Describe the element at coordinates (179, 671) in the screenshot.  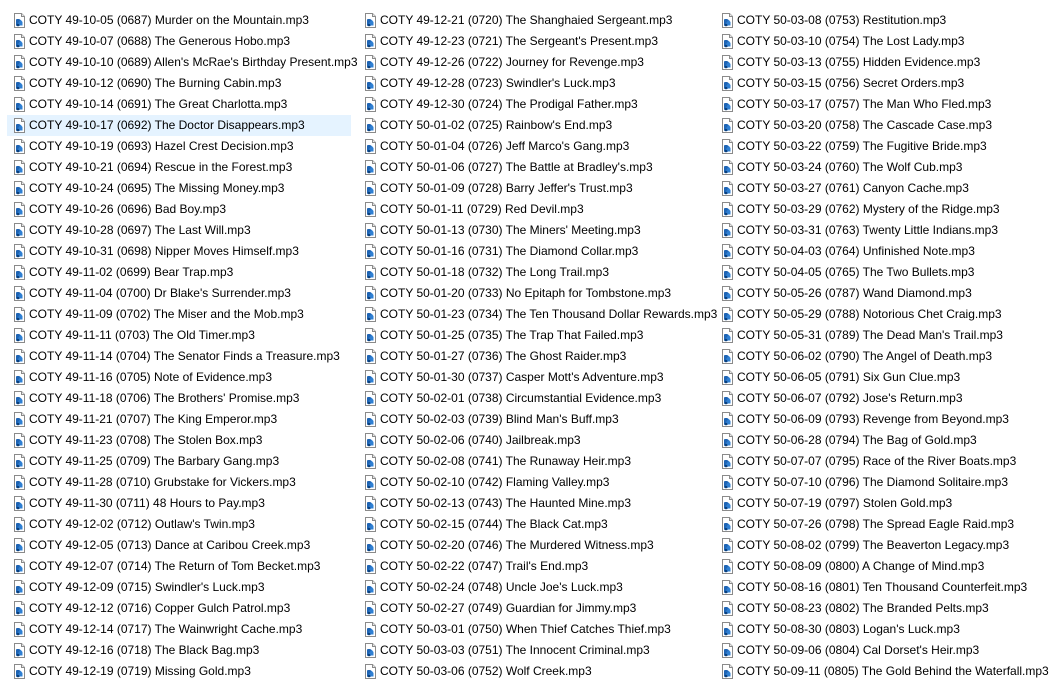
I see `file-item: COTY 49-12-19 (0719) Missing Gold.mp3` at that location.